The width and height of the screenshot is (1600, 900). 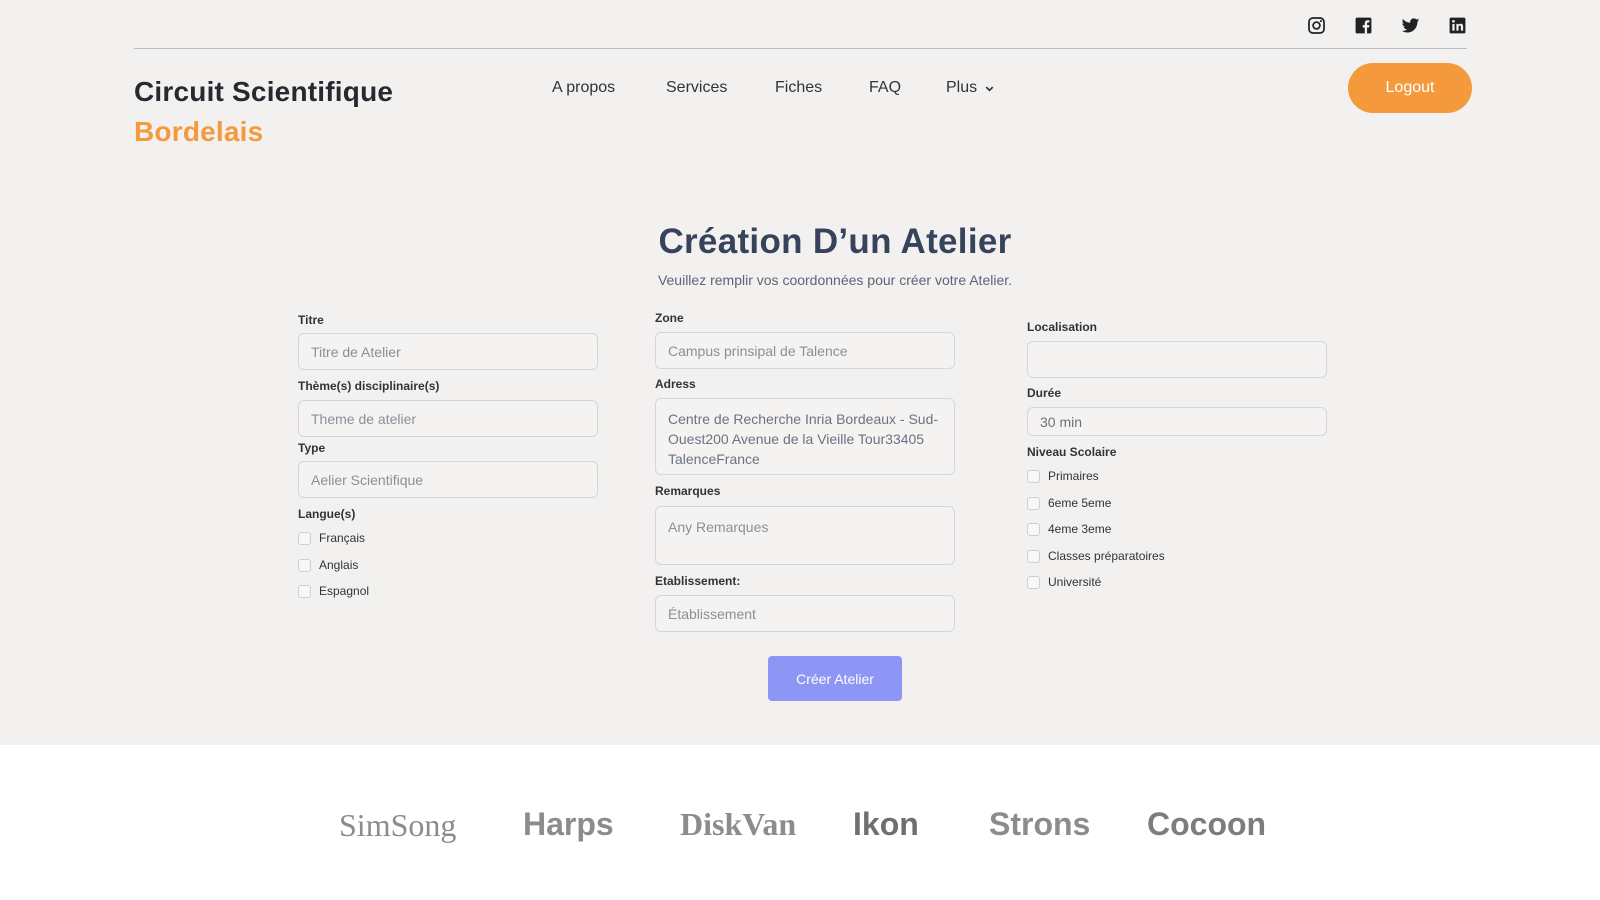 I want to click on twitter-glyph, so click(x=1410, y=25).